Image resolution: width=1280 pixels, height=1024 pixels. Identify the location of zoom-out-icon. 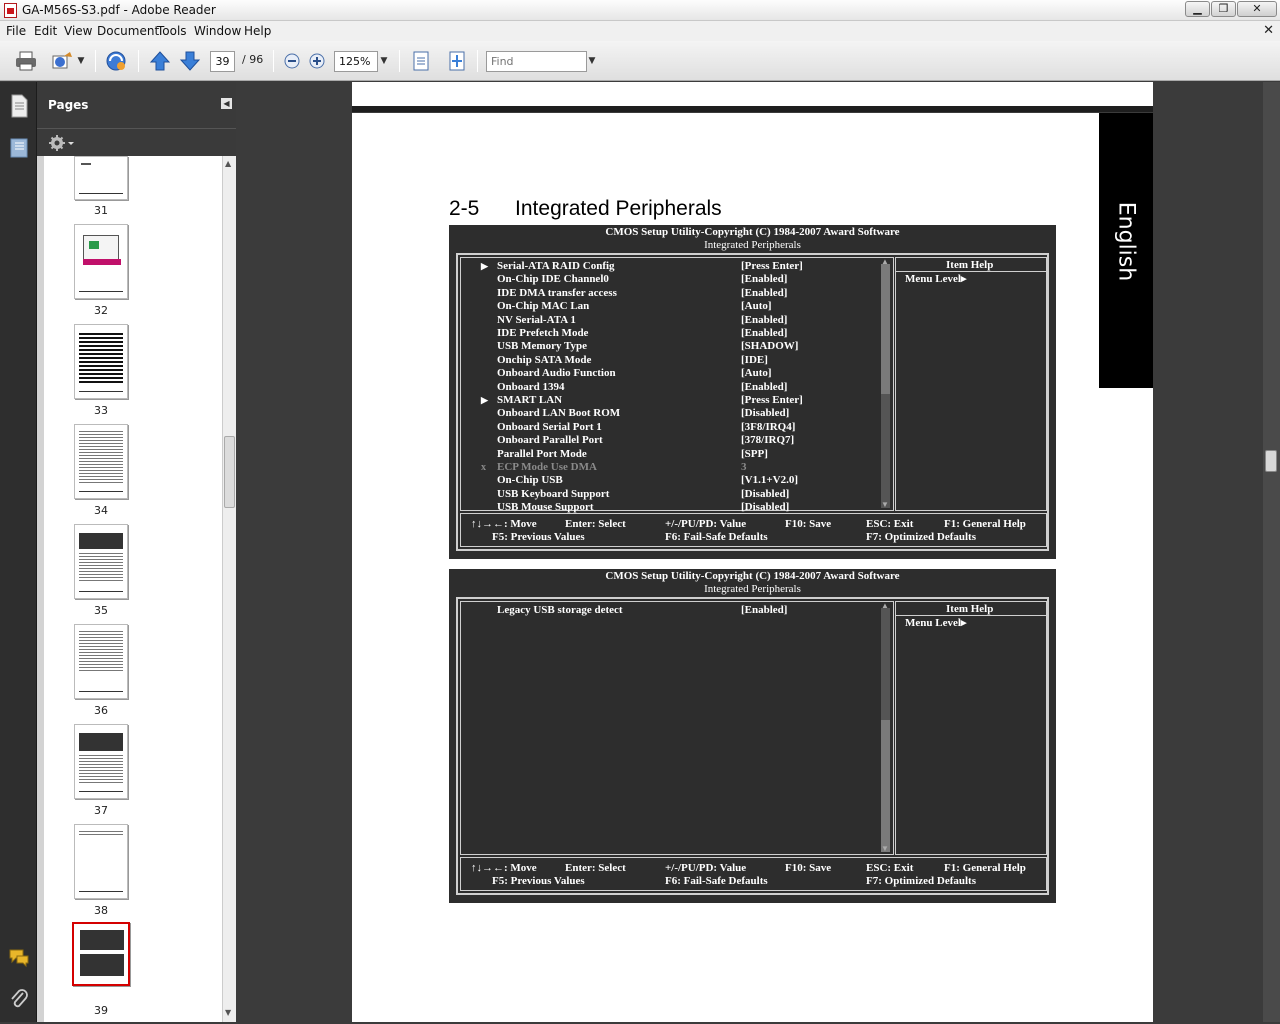
(293, 61).